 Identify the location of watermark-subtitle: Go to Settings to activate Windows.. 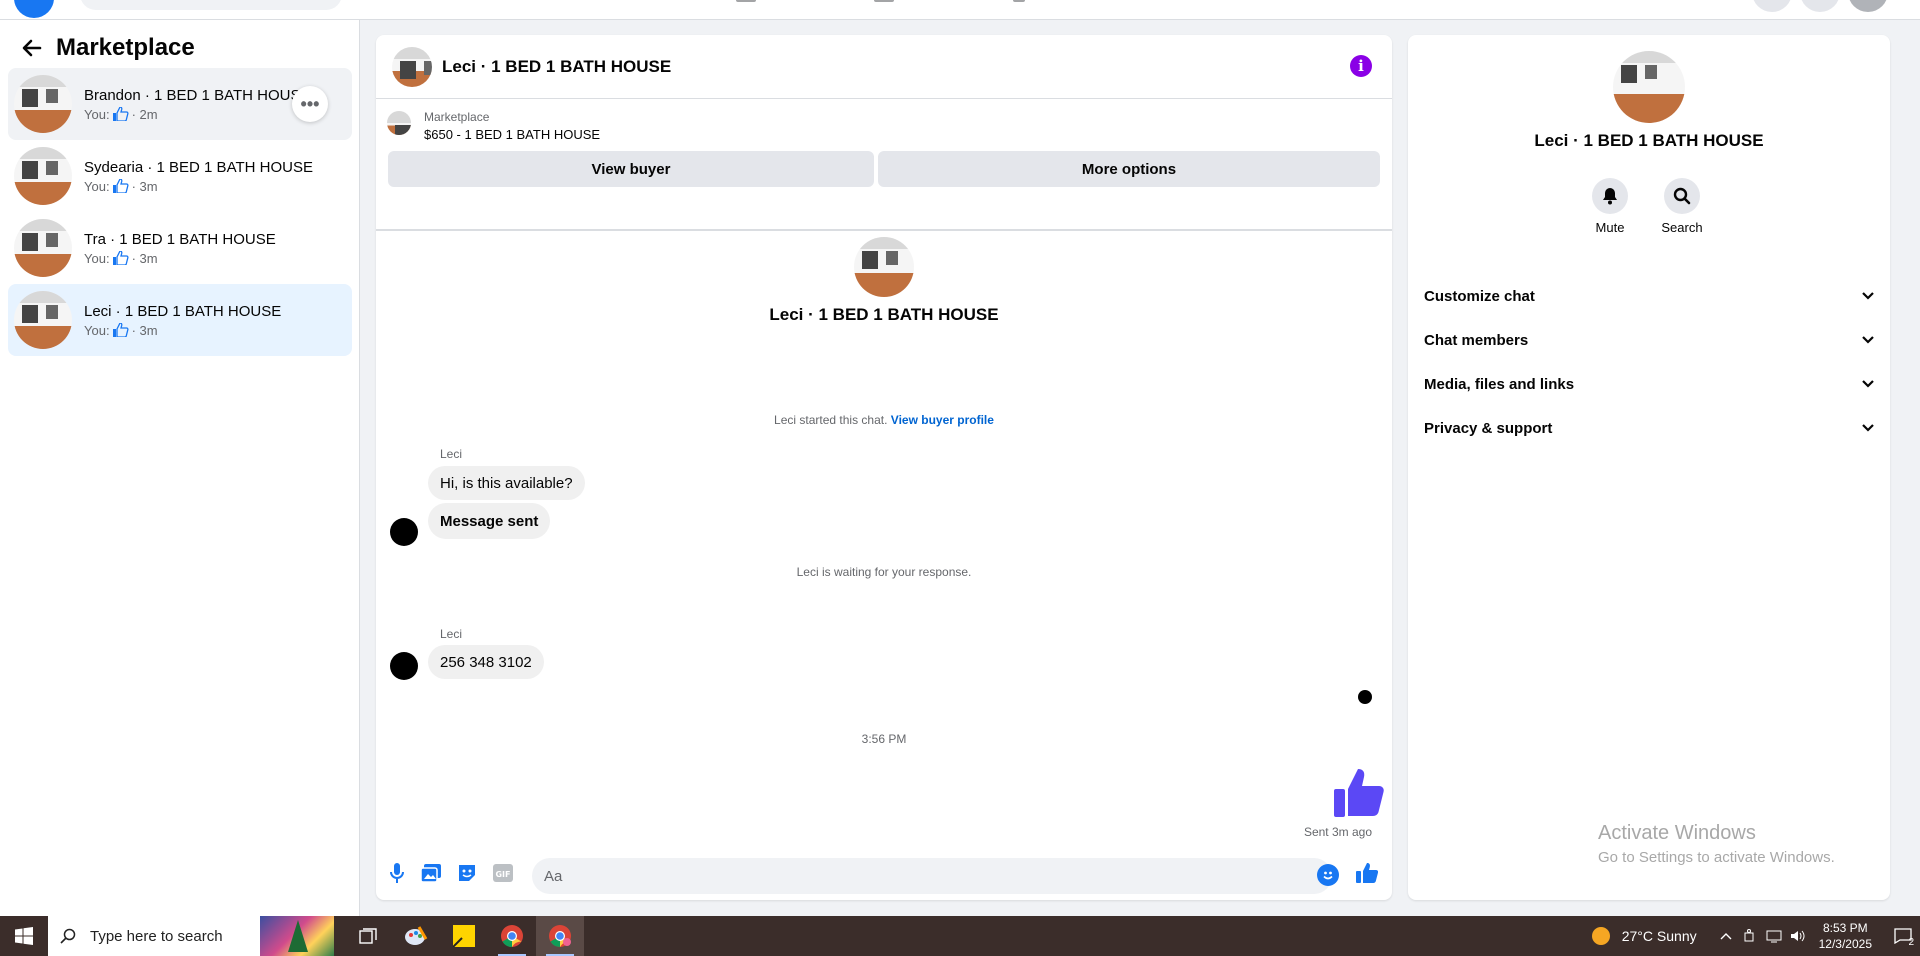
(1716, 857).